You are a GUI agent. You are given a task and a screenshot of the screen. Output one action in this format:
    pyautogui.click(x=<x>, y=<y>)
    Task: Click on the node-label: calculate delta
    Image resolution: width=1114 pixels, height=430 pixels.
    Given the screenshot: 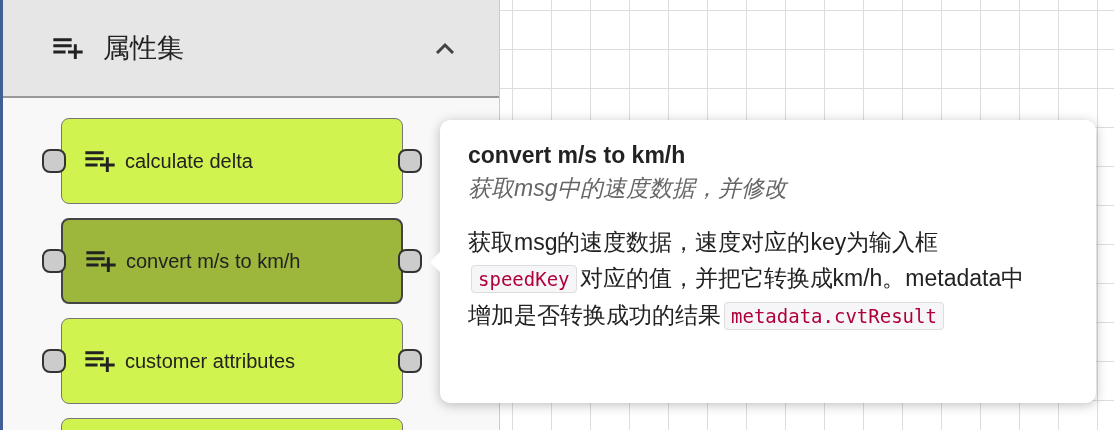 What is the action you would take?
    pyautogui.click(x=189, y=161)
    